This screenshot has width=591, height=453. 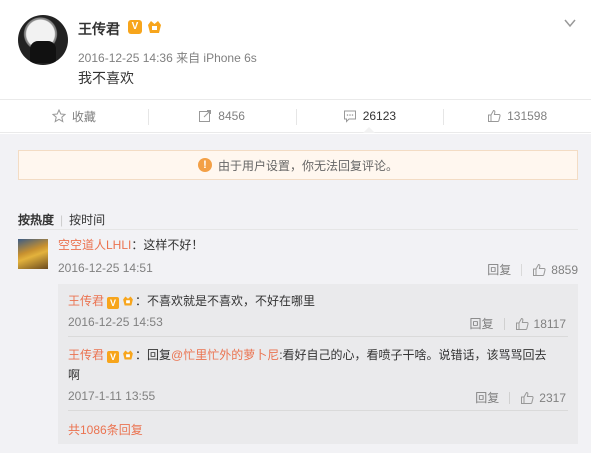 I want to click on comment-button: 26123, so click(x=369, y=116).